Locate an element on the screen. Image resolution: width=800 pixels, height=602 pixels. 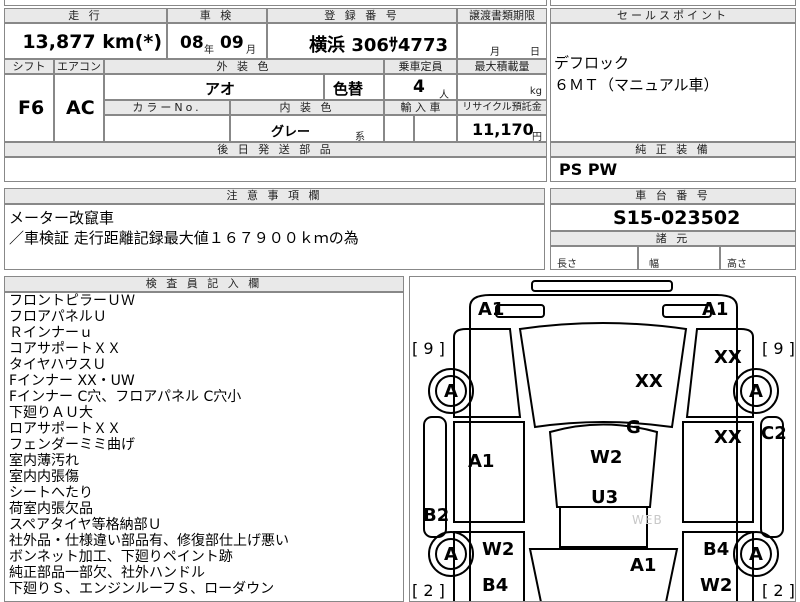
note-1: メーター改竄車 is located at coordinates (62, 218).